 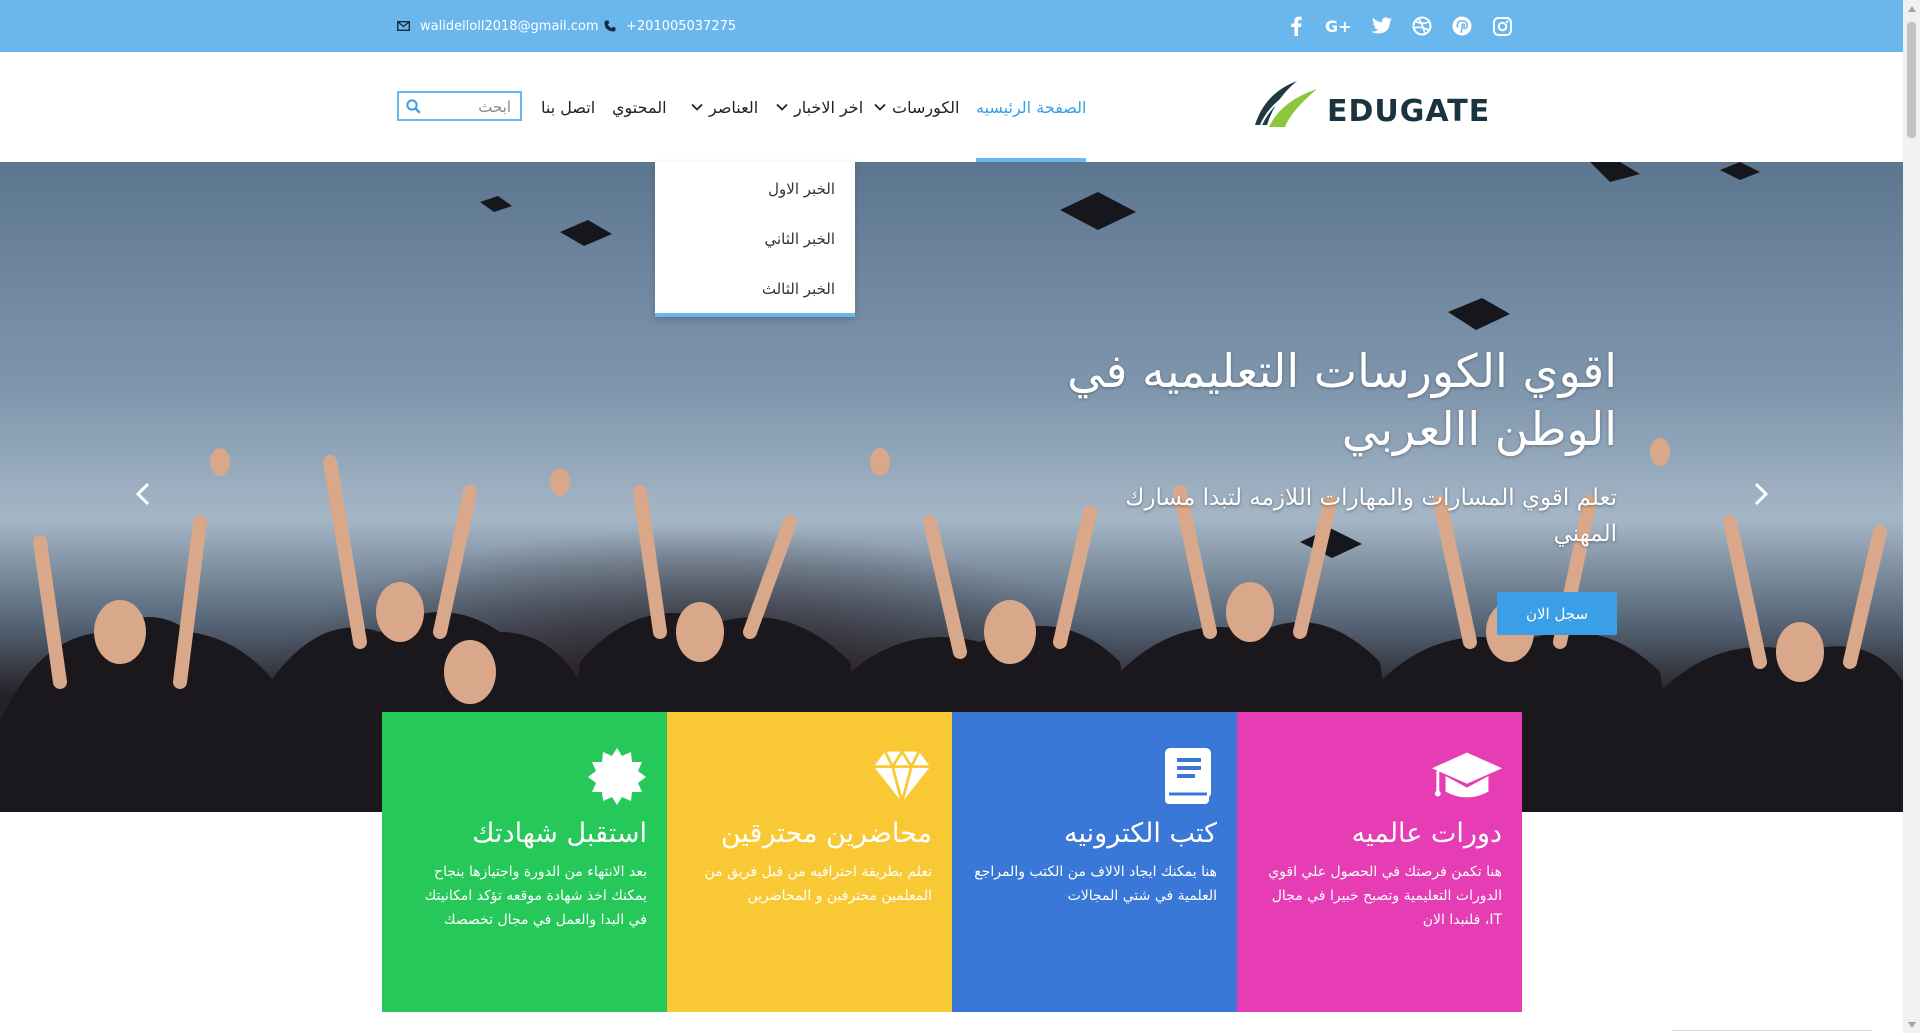 What do you see at coordinates (1342, 400) in the screenshot?
I see `hero-title: اقوي الكورسات التعليميه في الوطن االعربي` at bounding box center [1342, 400].